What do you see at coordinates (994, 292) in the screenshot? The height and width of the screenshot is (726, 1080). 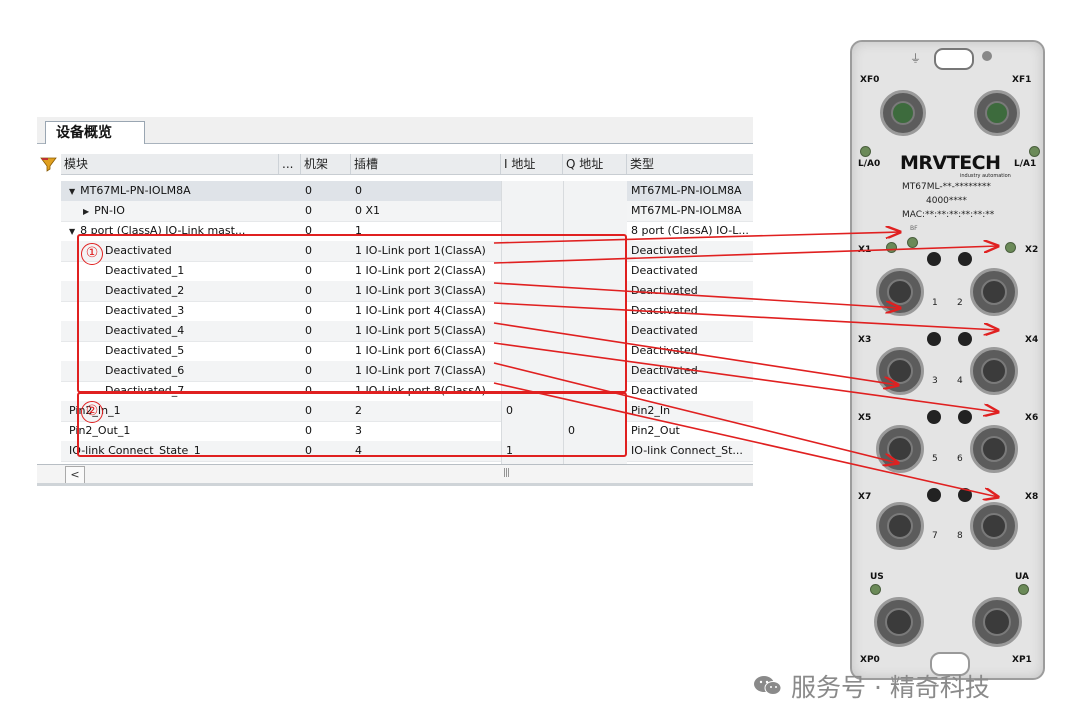 I see `connector-x2` at bounding box center [994, 292].